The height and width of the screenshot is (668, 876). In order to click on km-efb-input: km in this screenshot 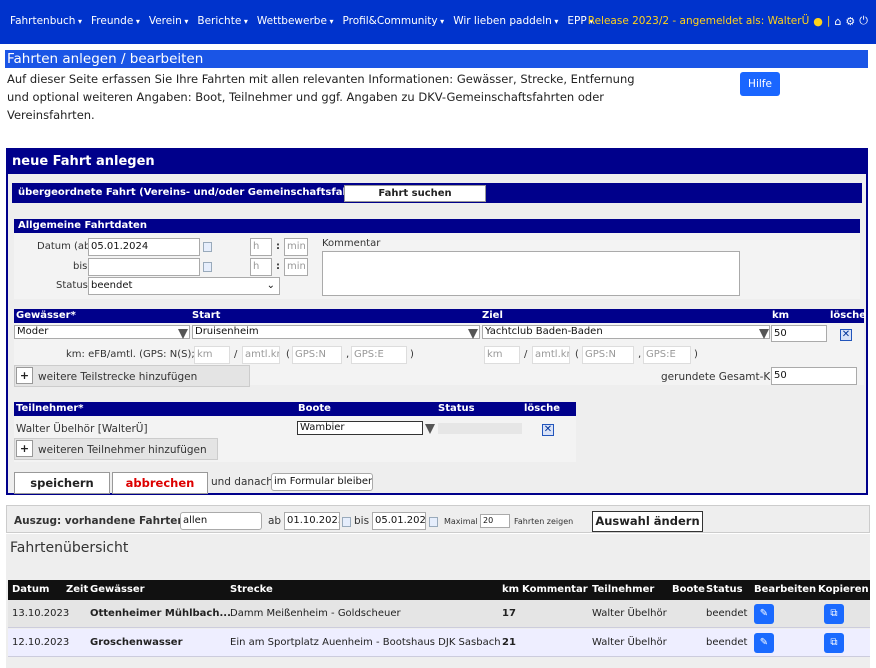, I will do `click(212, 355)`.